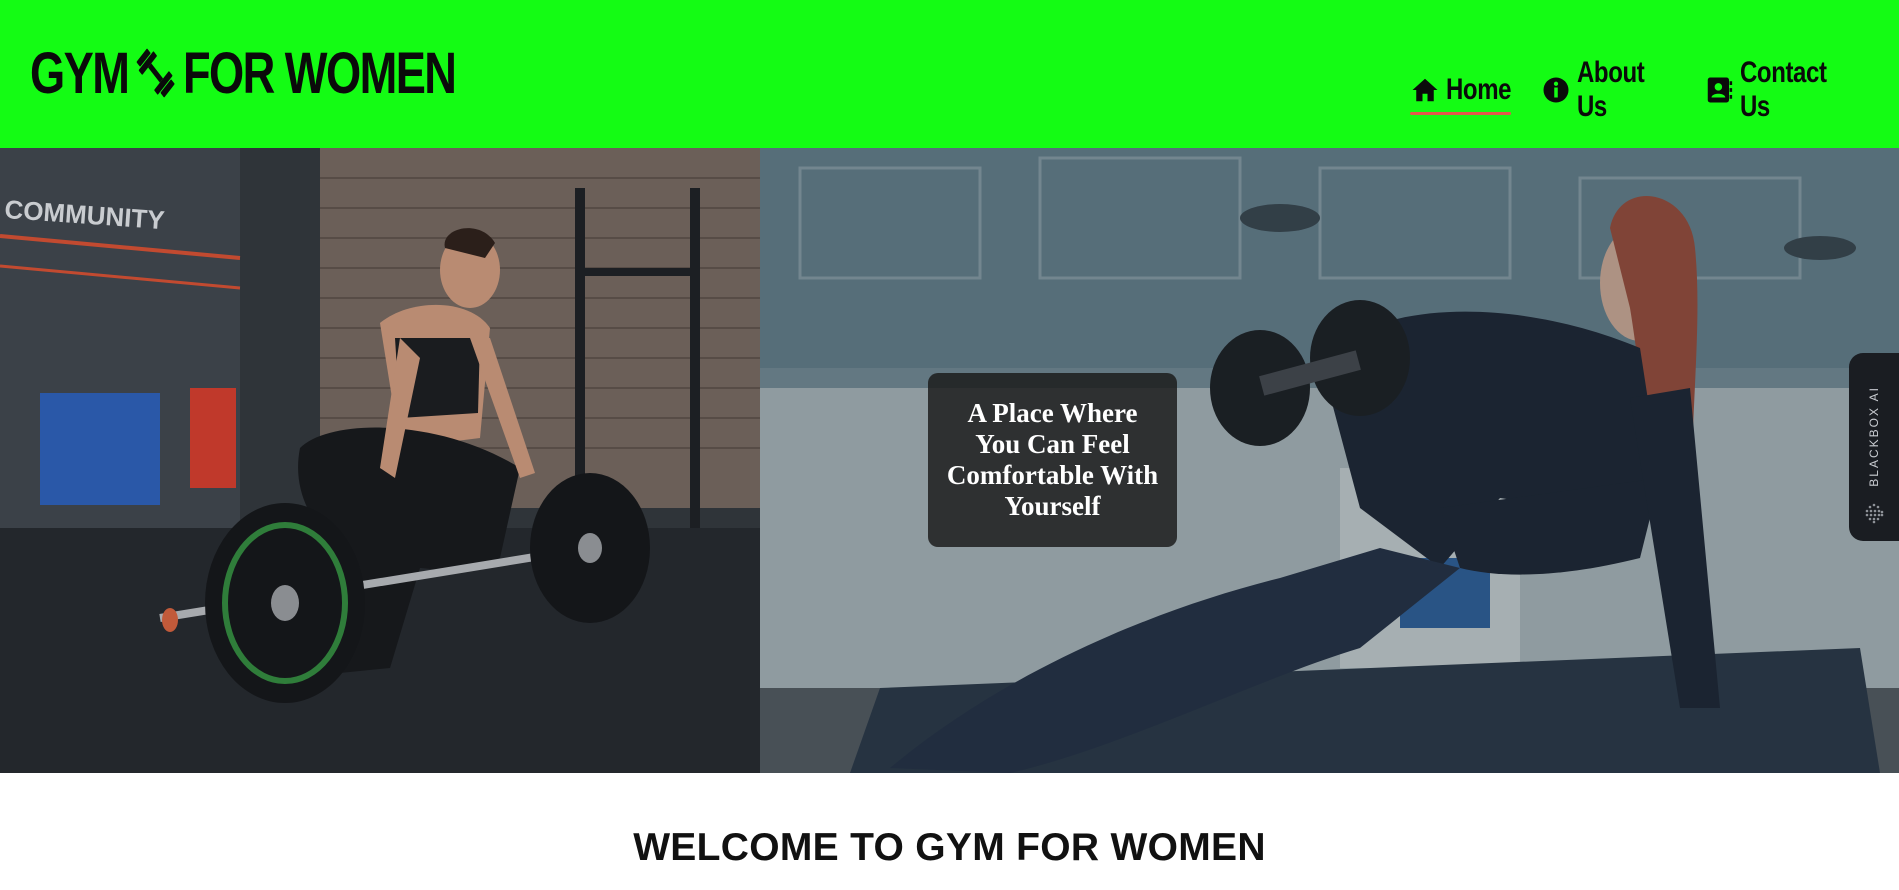 This screenshot has width=1899, height=890. What do you see at coordinates (319, 73) in the screenshot?
I see `logo-text-for-women: FOR WOMEN` at bounding box center [319, 73].